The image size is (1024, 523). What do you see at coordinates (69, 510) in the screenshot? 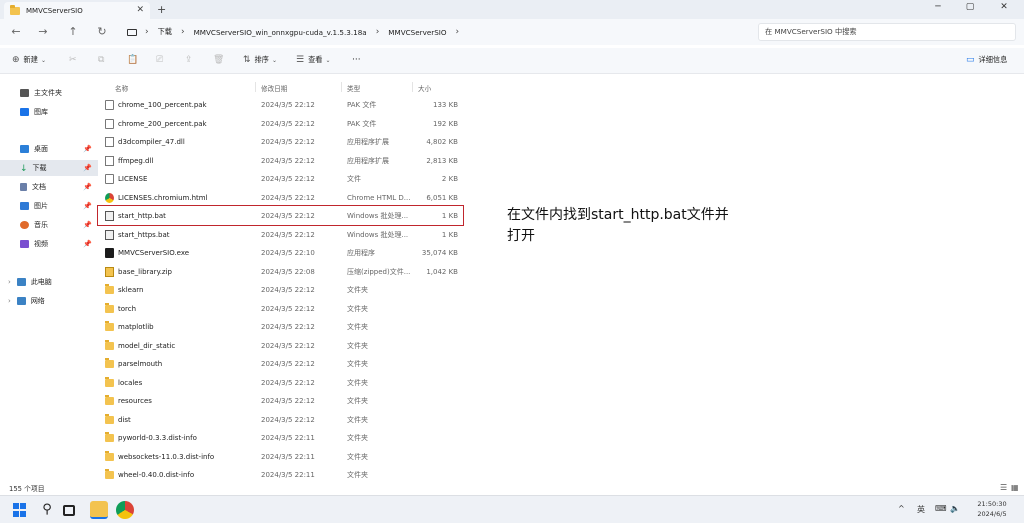
I see `task-view-icon` at bounding box center [69, 510].